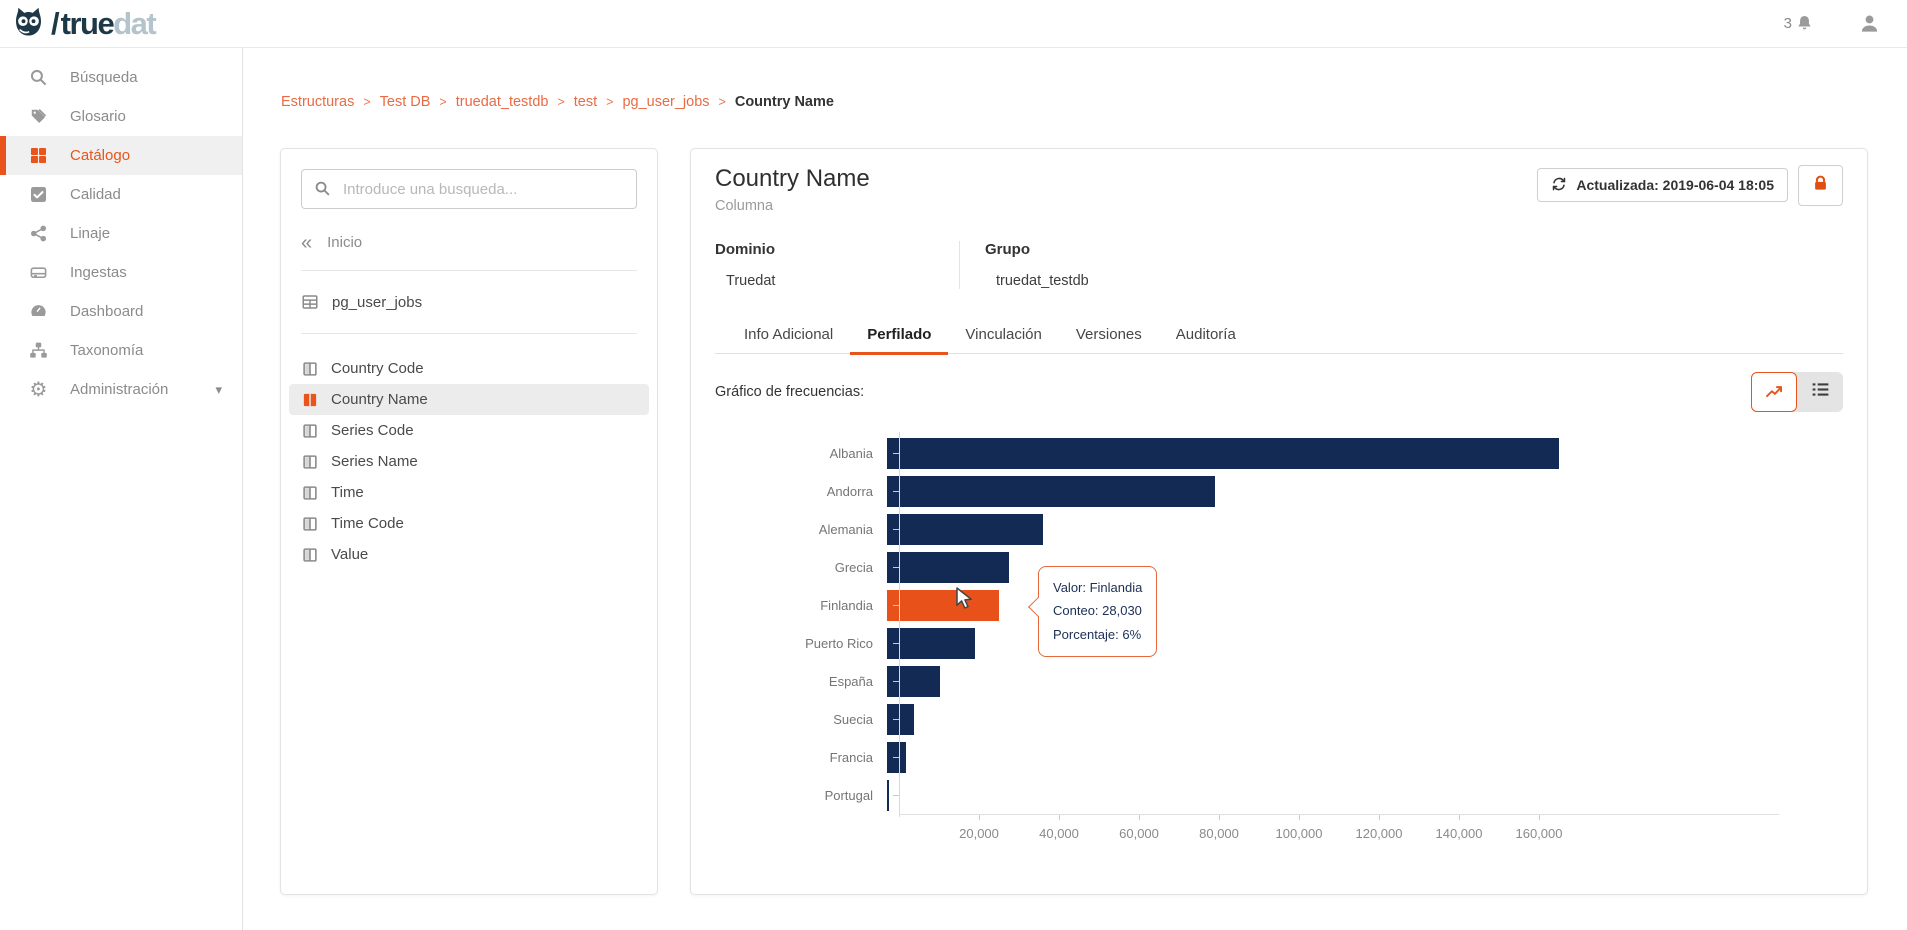 This screenshot has width=1907, height=930. I want to click on breadcrumb-link: truedat_testdb, so click(502, 102).